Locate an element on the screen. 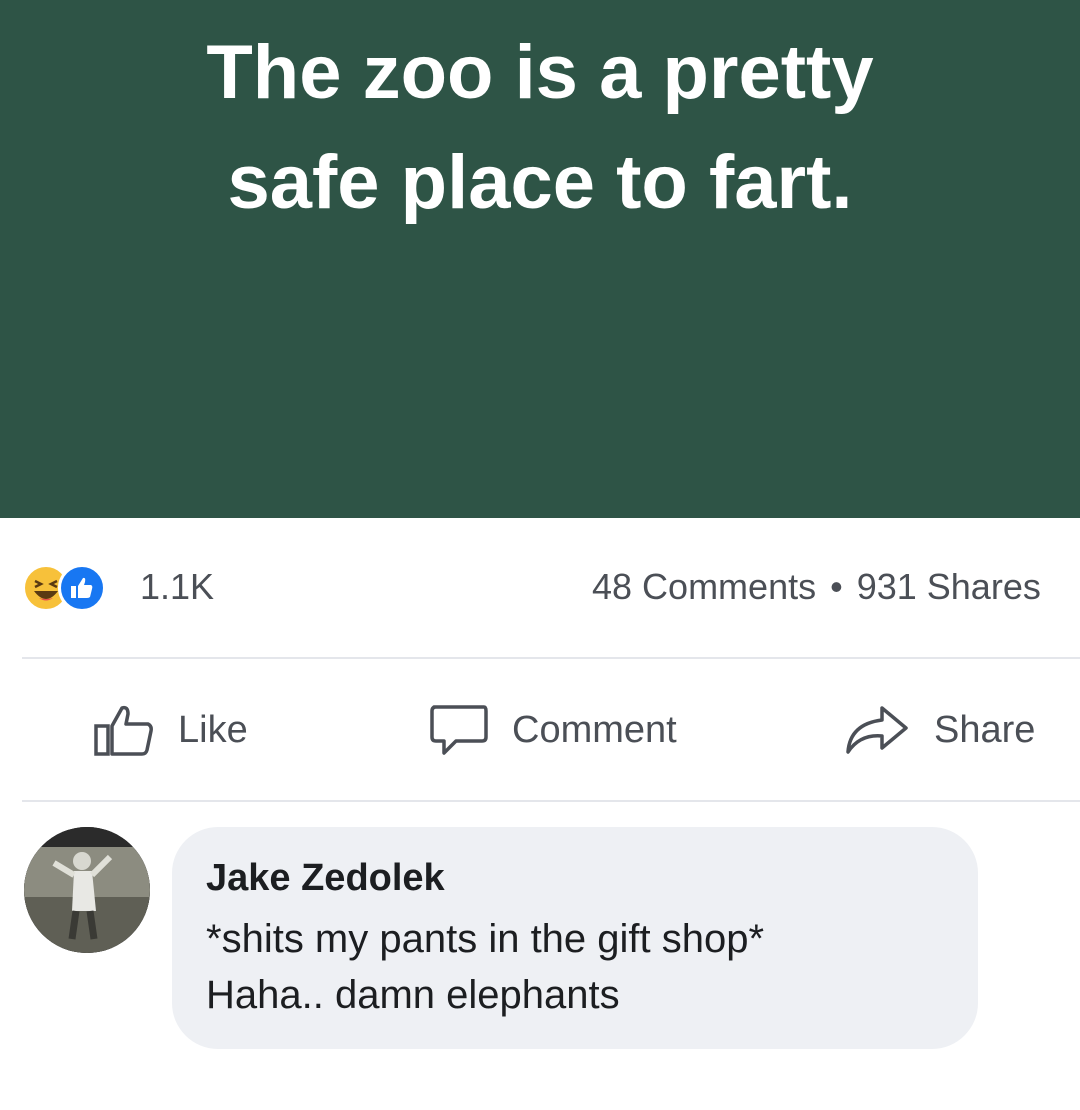 This screenshot has width=1080, height=1110. post-stats: 1.1K 48 Comments • 931 Shares is located at coordinates (540, 588).